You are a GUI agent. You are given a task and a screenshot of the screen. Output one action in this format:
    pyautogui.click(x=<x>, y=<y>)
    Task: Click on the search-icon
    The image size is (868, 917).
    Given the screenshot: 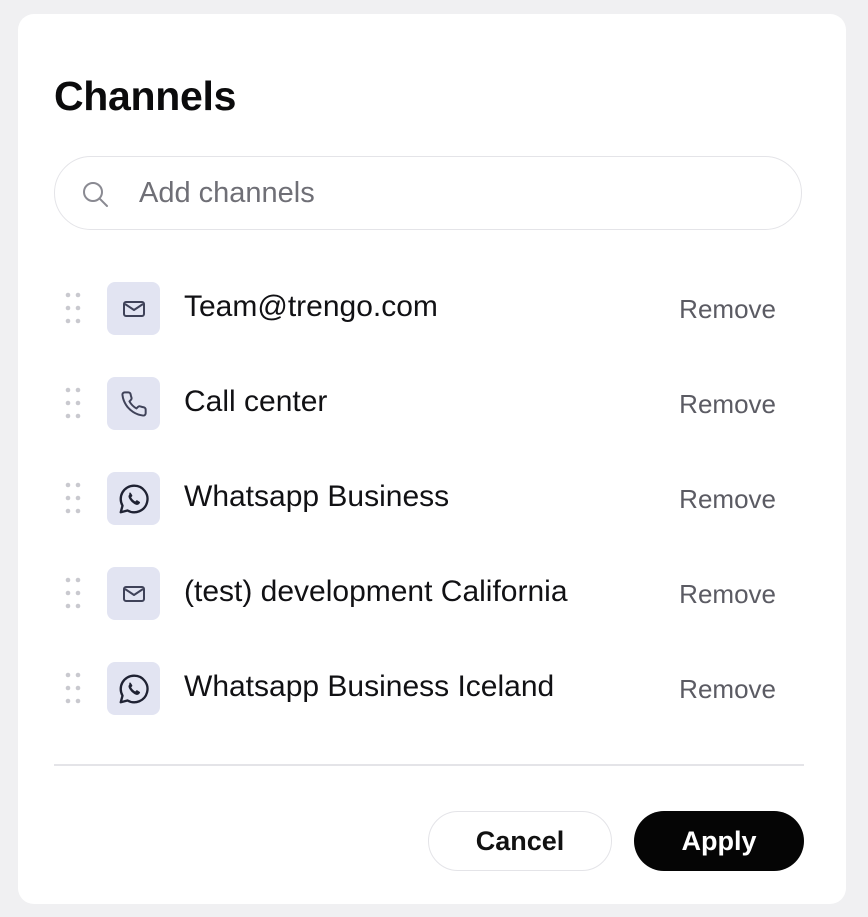 What is the action you would take?
    pyautogui.click(x=95, y=194)
    